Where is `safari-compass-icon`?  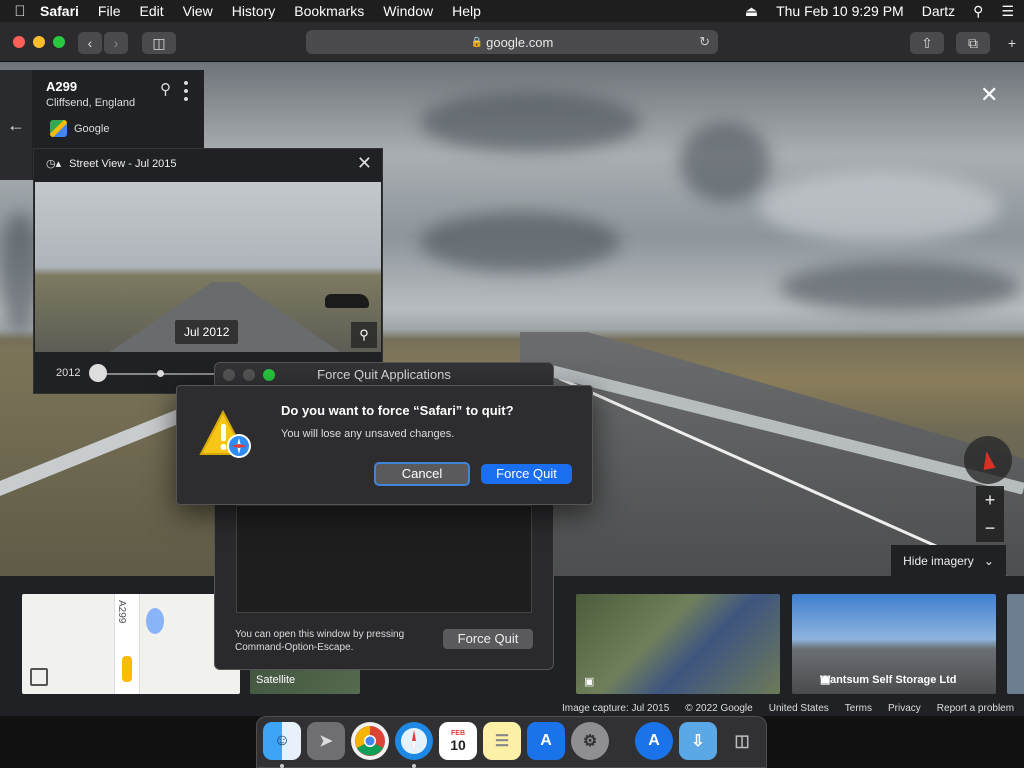 safari-compass-icon is located at coordinates (414, 741).